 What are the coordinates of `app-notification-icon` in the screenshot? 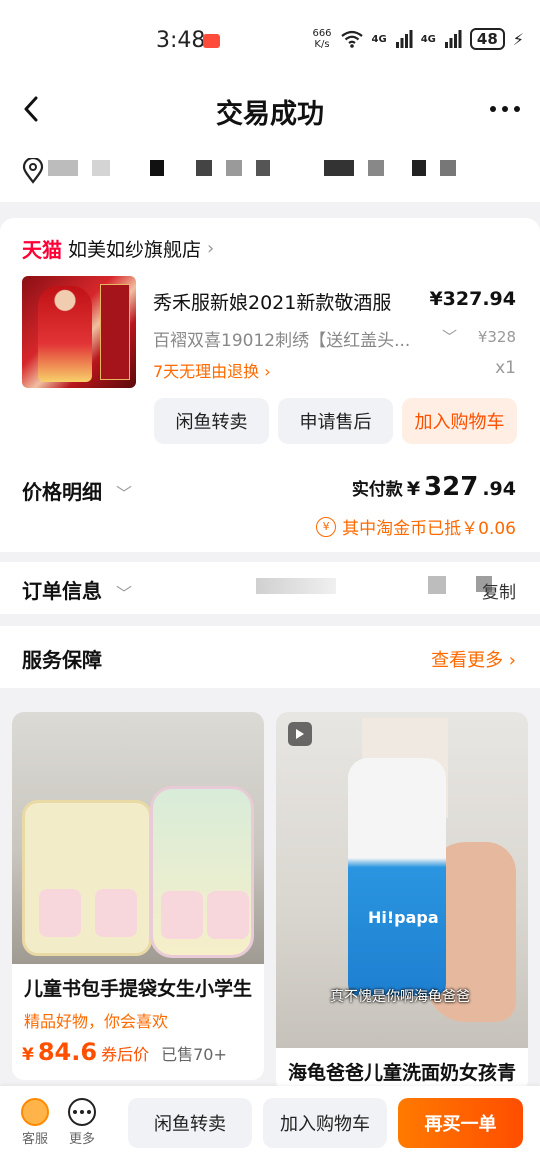 It's located at (211, 41).